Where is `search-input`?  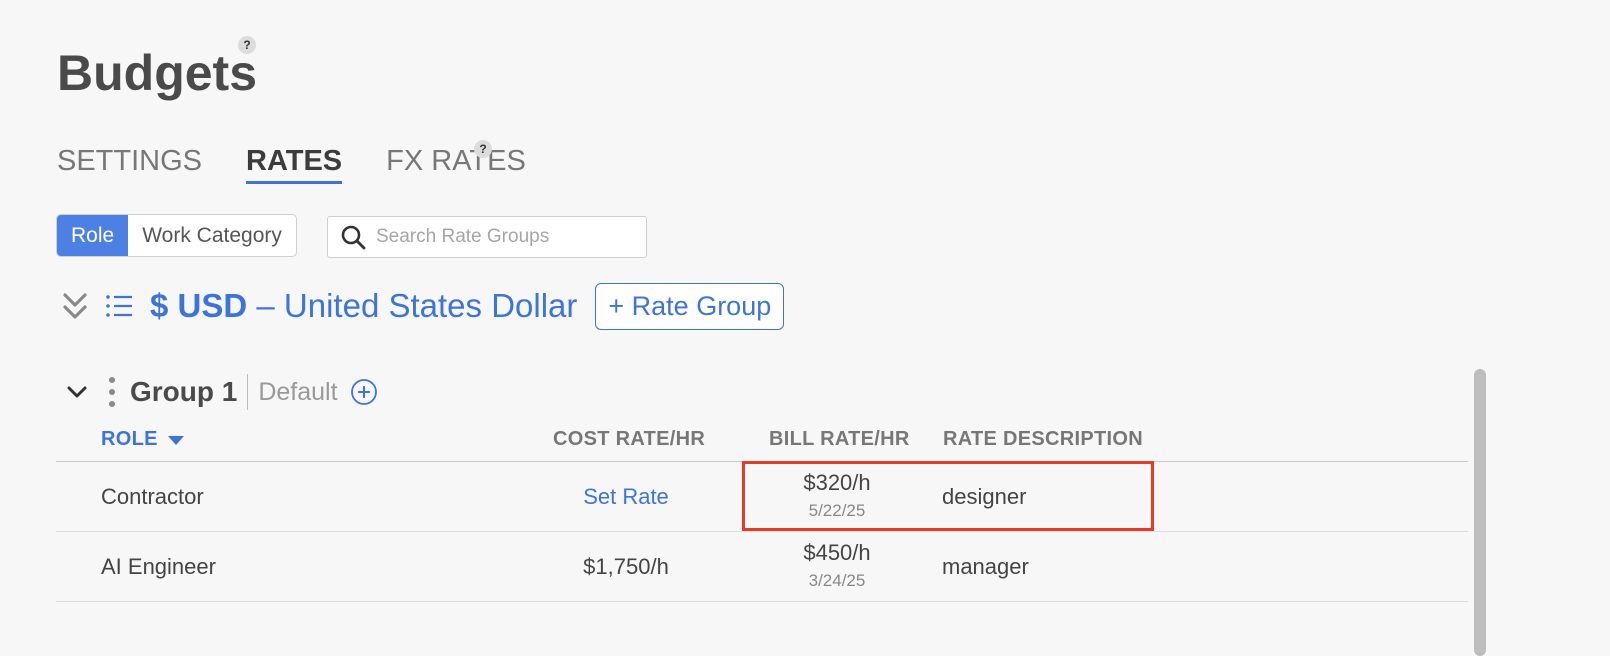 search-input is located at coordinates (506, 237).